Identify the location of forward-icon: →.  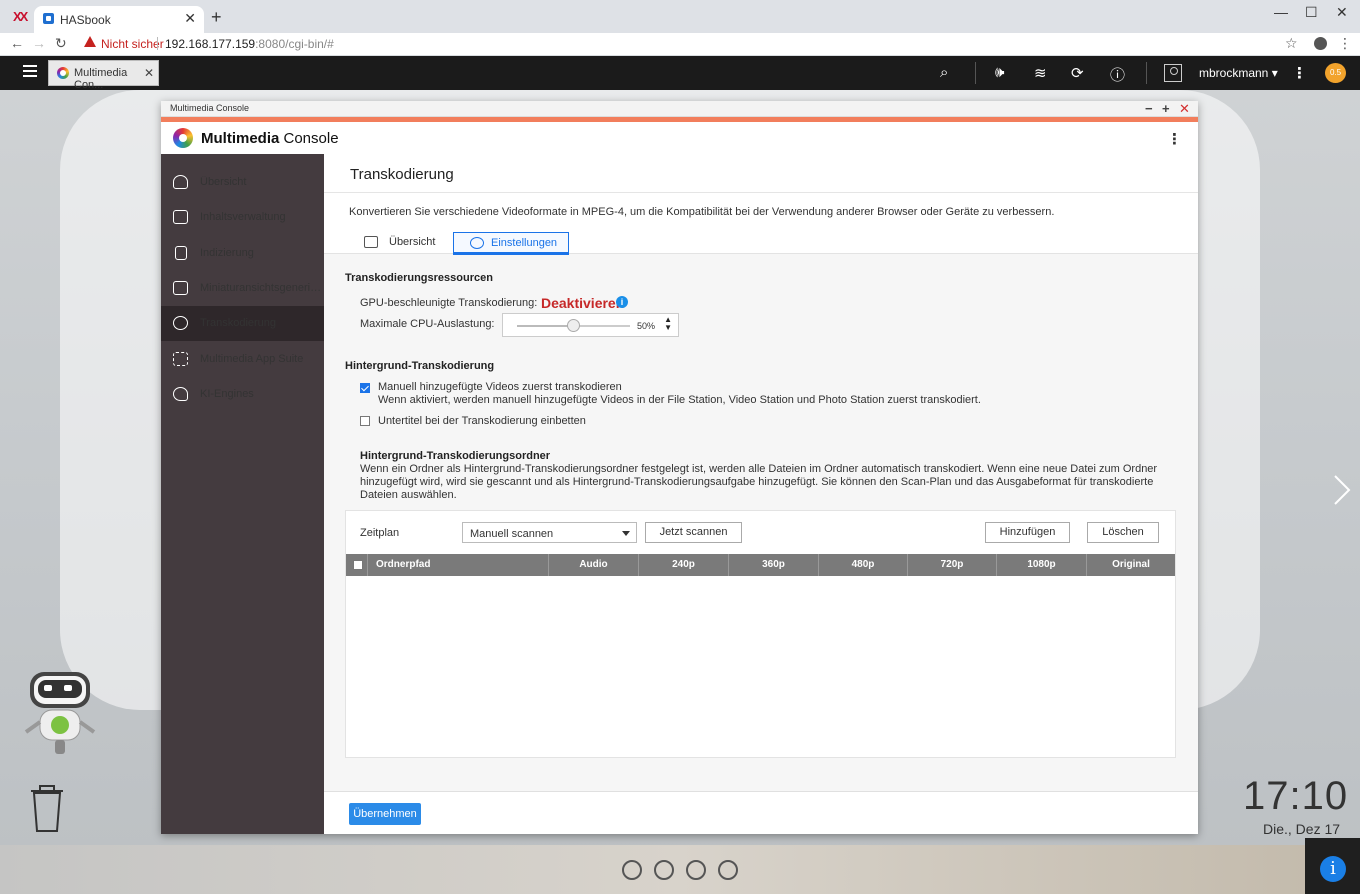
(39, 43).